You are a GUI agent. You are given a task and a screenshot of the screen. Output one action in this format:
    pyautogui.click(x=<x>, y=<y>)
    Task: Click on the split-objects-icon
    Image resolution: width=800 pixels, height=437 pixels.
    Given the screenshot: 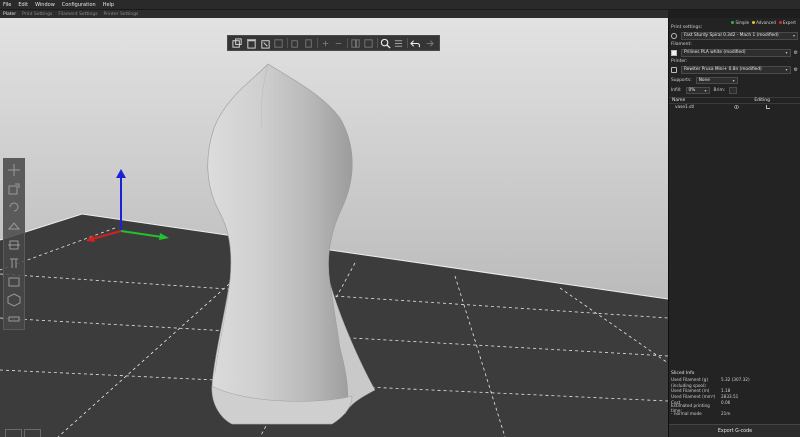 What is the action you would take?
    pyautogui.click(x=355, y=43)
    